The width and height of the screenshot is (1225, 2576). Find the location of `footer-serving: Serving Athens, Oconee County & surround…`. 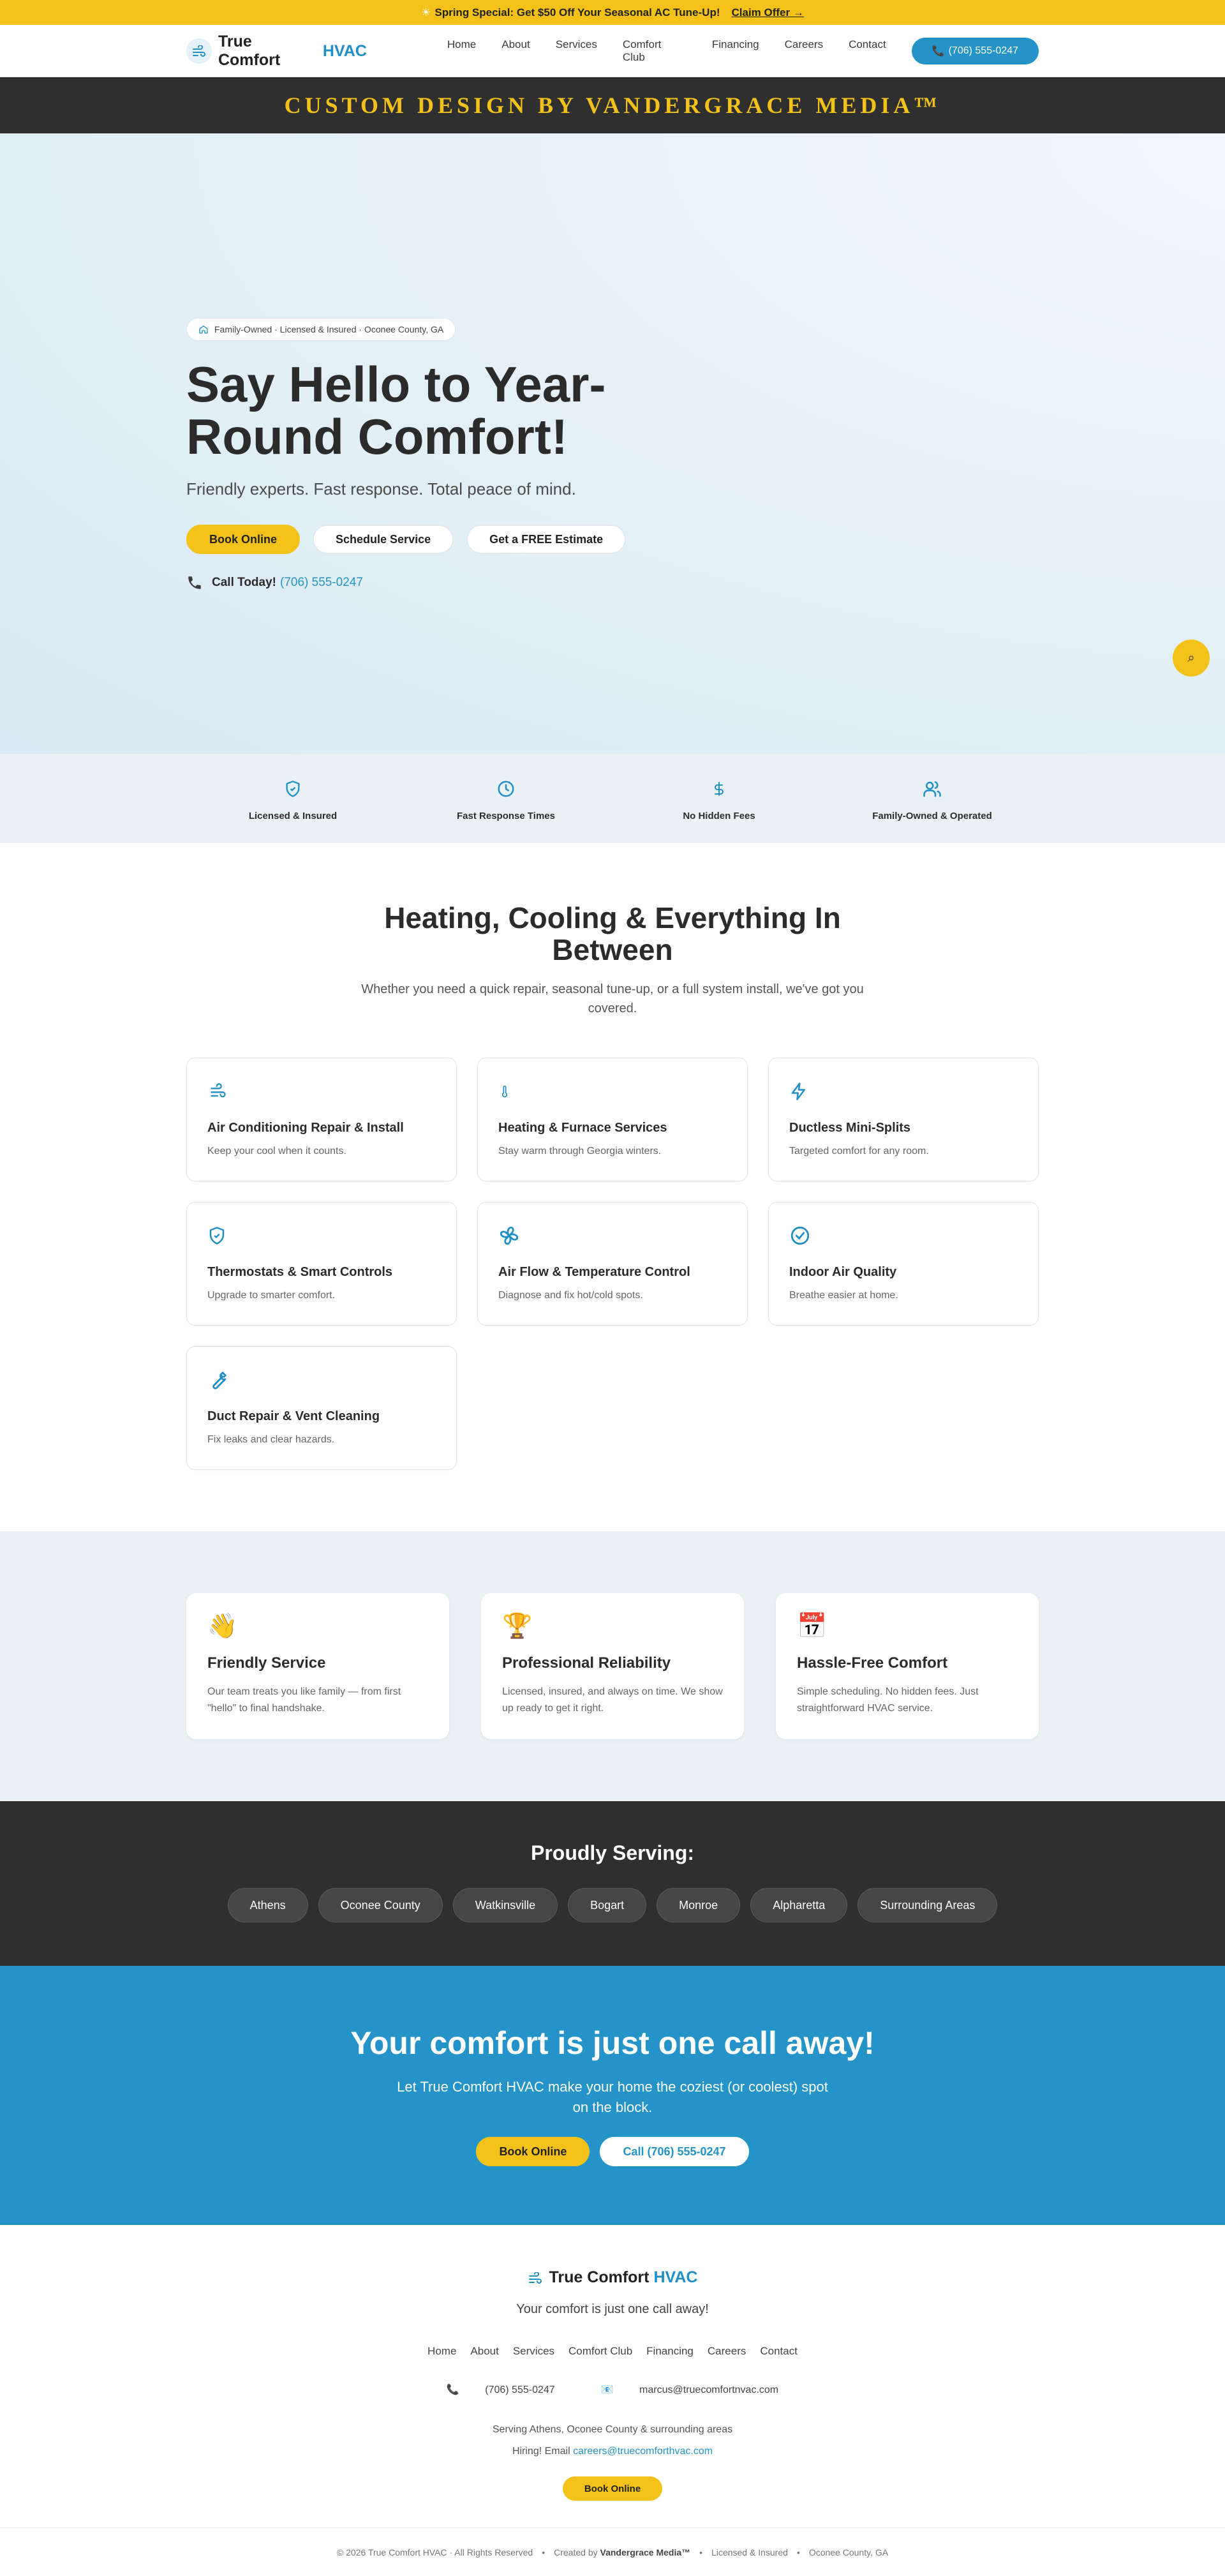

footer-serving: Serving Athens, Oconee County & surround… is located at coordinates (612, 2429).